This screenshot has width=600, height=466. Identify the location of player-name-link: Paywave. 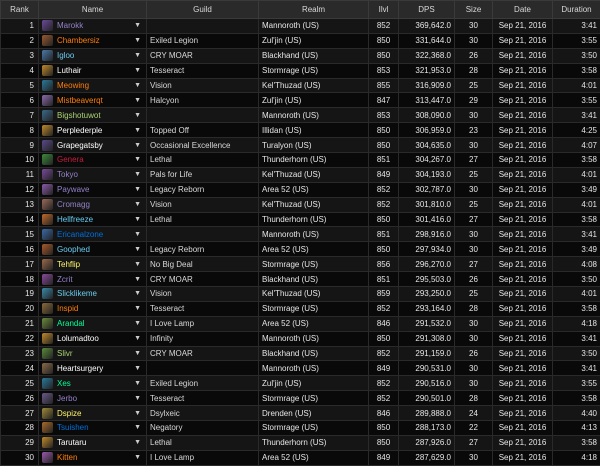
(73, 189).